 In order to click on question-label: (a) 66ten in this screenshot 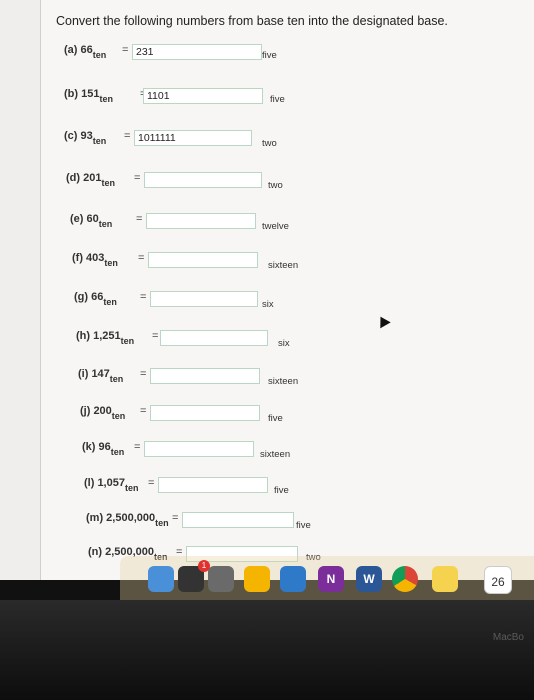, I will do `click(85, 52)`.